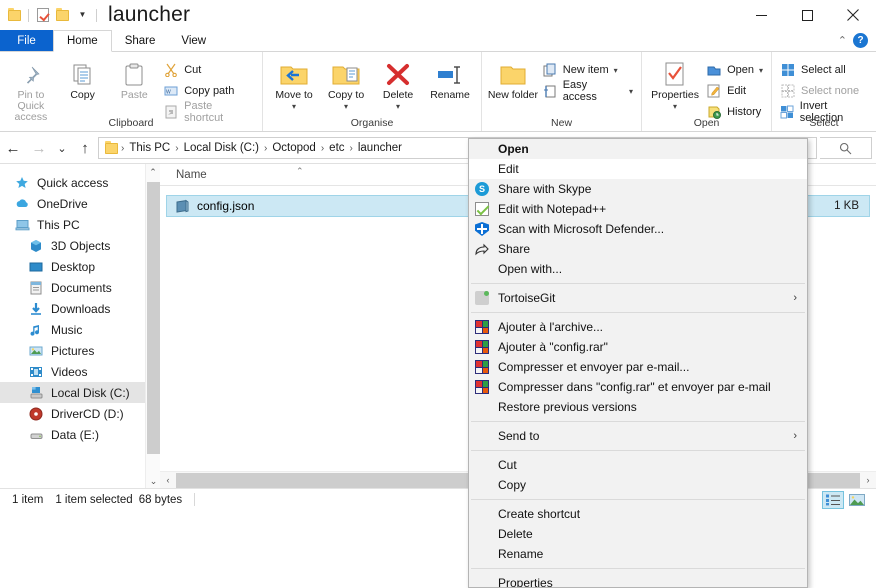 The width and height of the screenshot is (876, 588). Describe the element at coordinates (183, 175) in the screenshot. I see `column-header-name: Name` at that location.